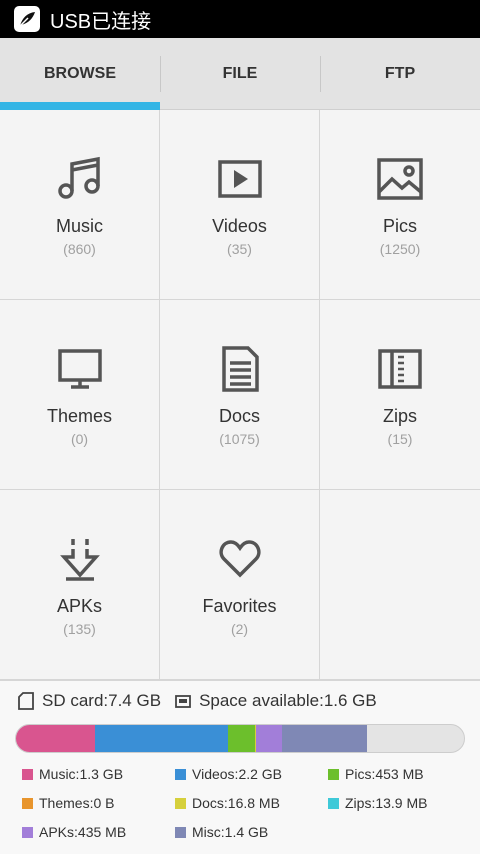 The width and height of the screenshot is (480, 854). Describe the element at coordinates (237, 774) in the screenshot. I see `legend-label: Videos:2.2 GB` at that location.